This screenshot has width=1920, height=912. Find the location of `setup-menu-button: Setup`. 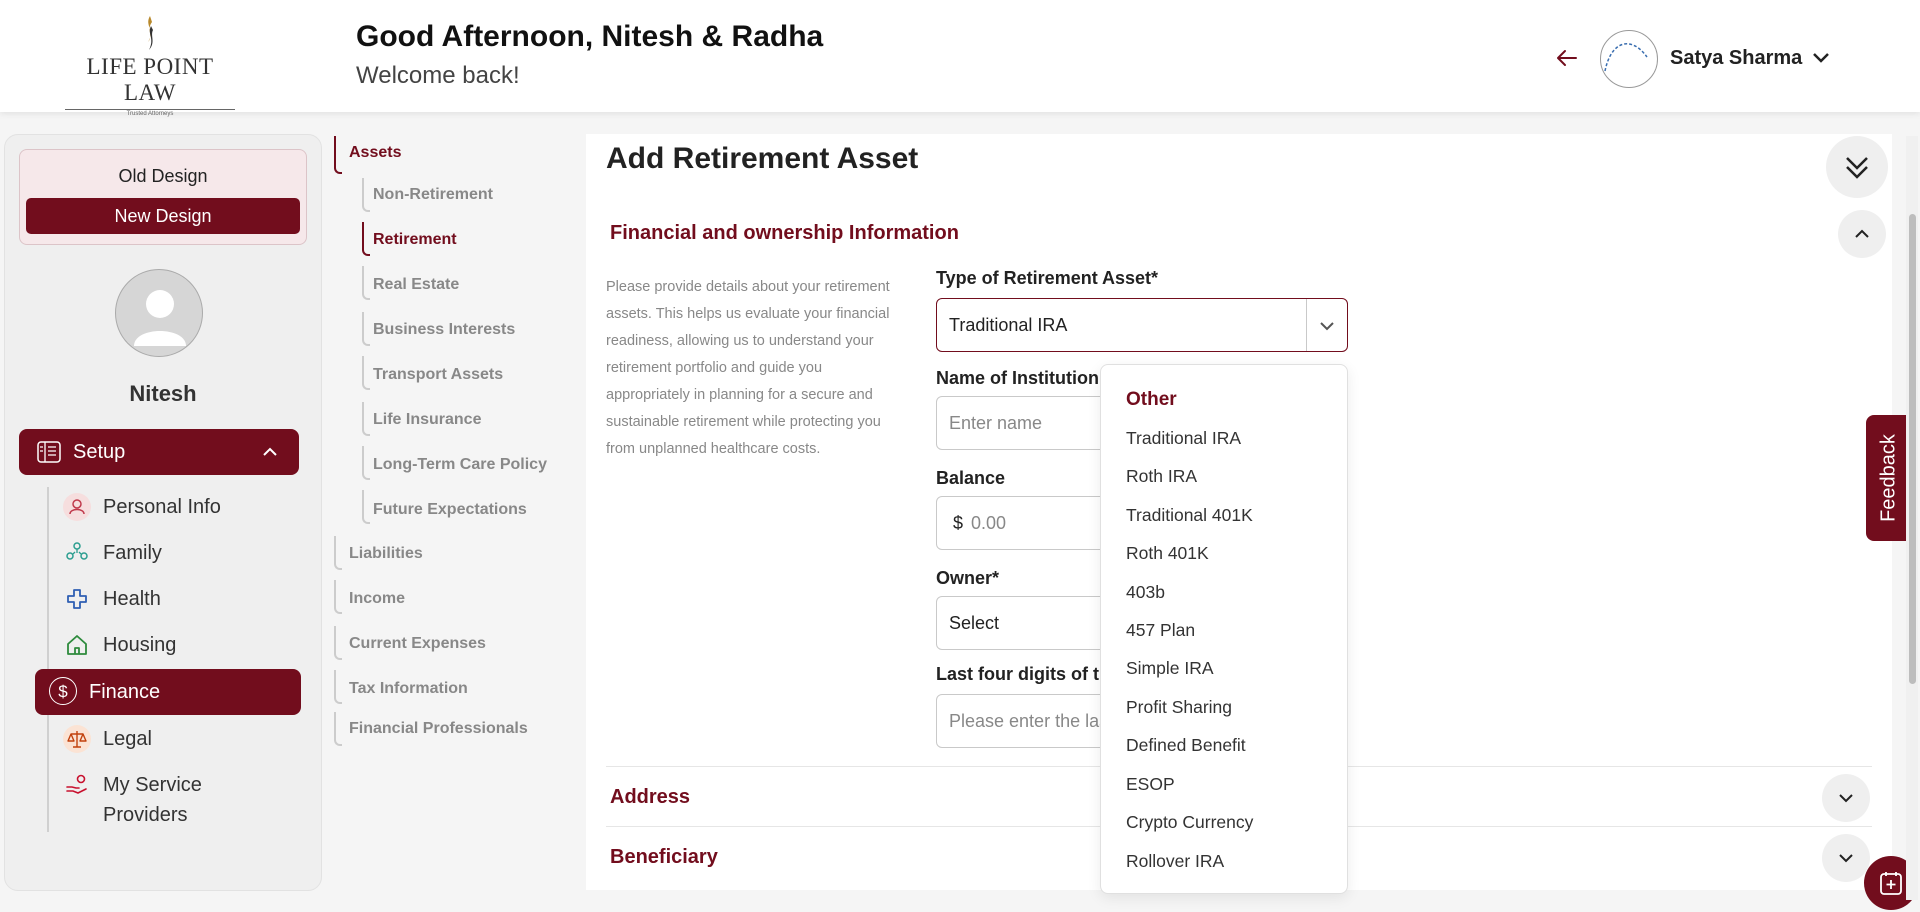

setup-menu-button: Setup is located at coordinates (159, 452).